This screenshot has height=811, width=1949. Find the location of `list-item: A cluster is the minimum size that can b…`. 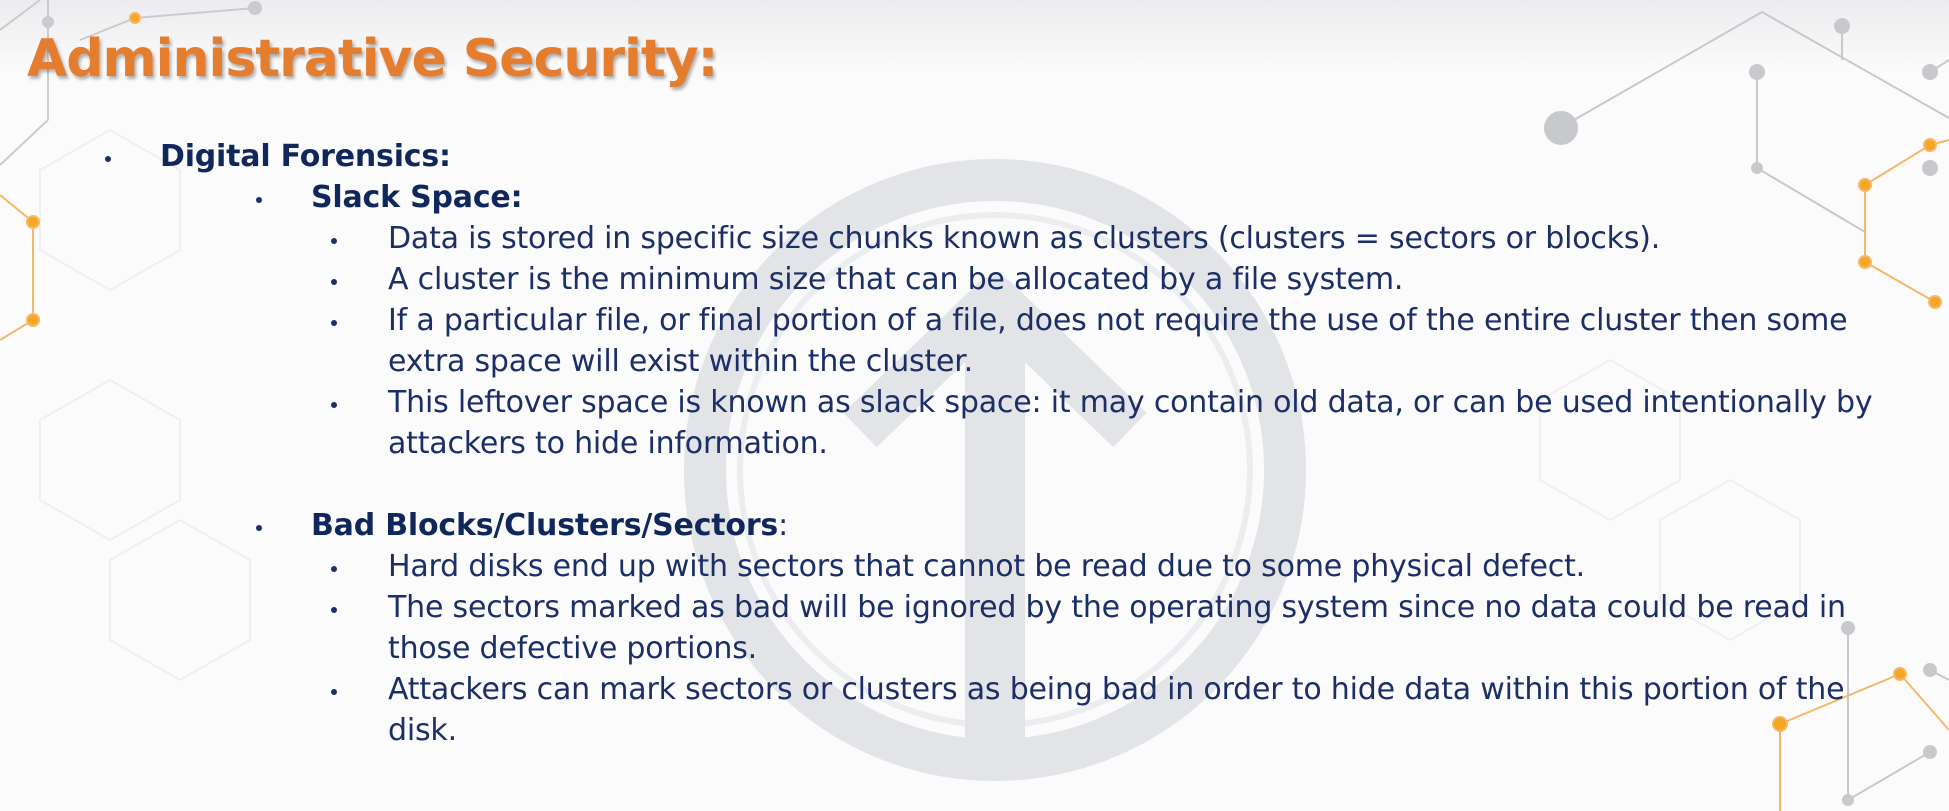

list-item: A cluster is the minimum size that can b… is located at coordinates (896, 279).